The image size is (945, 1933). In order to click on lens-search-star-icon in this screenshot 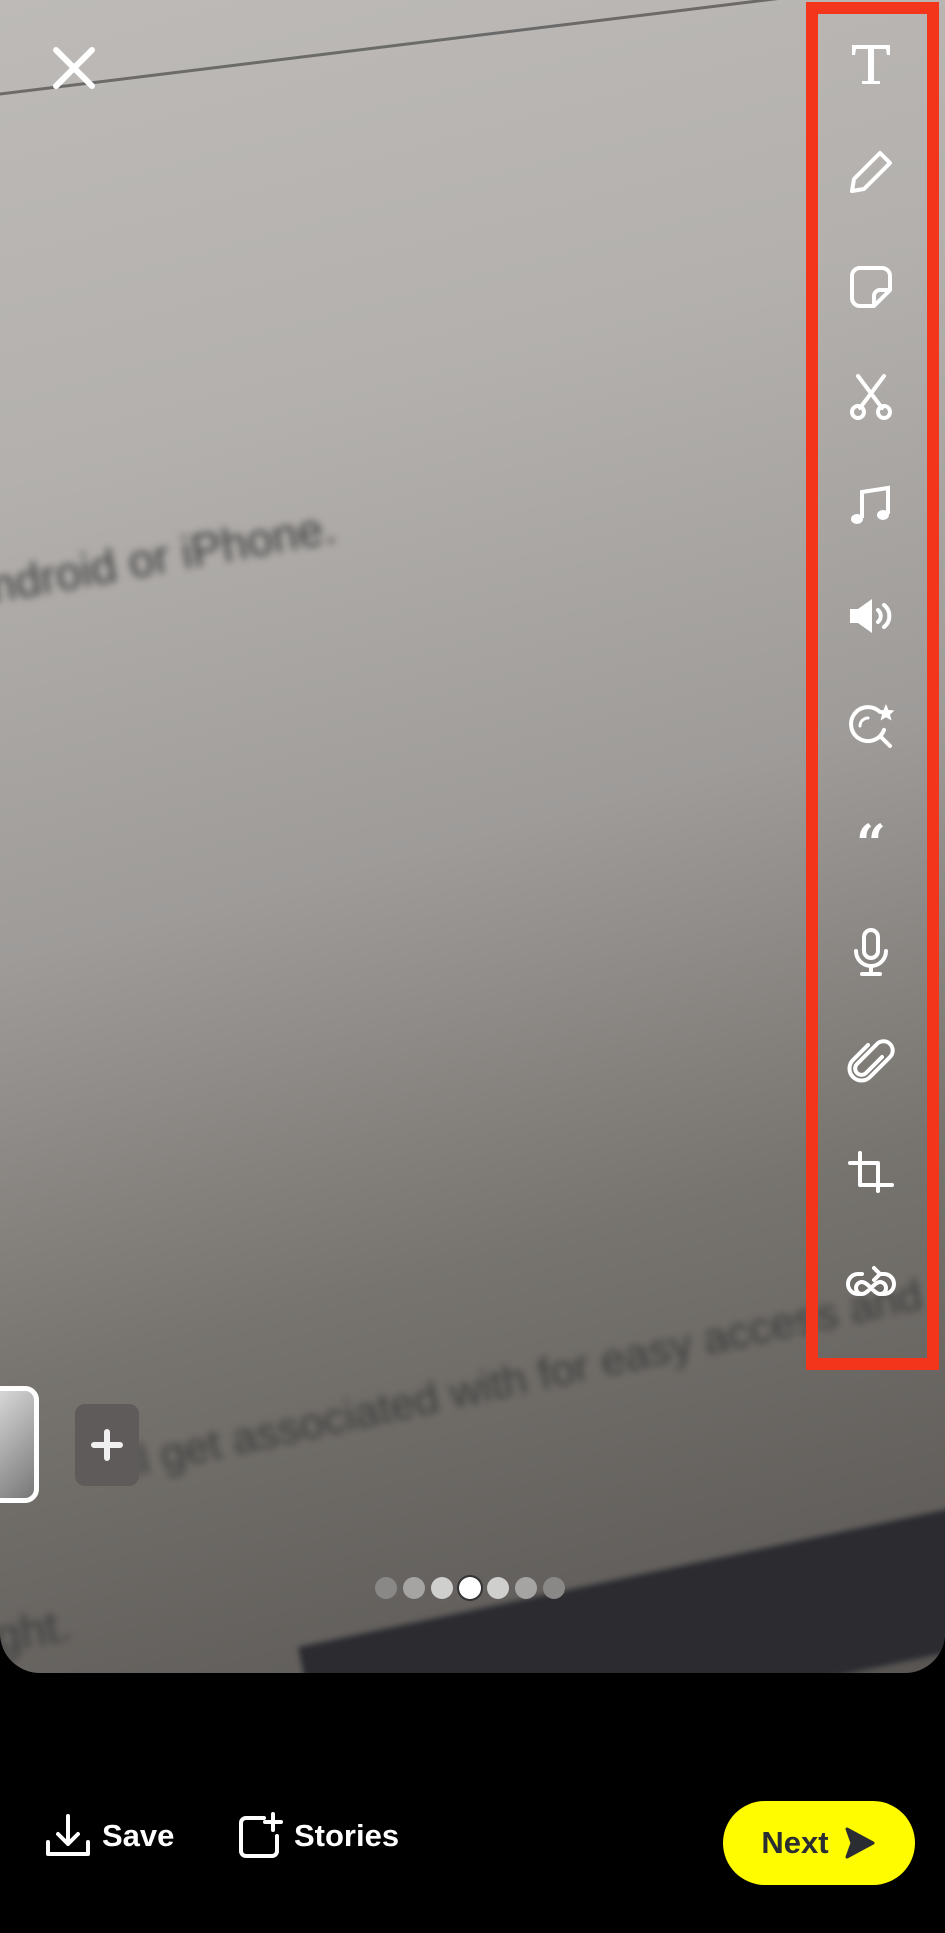, I will do `click(872, 726)`.